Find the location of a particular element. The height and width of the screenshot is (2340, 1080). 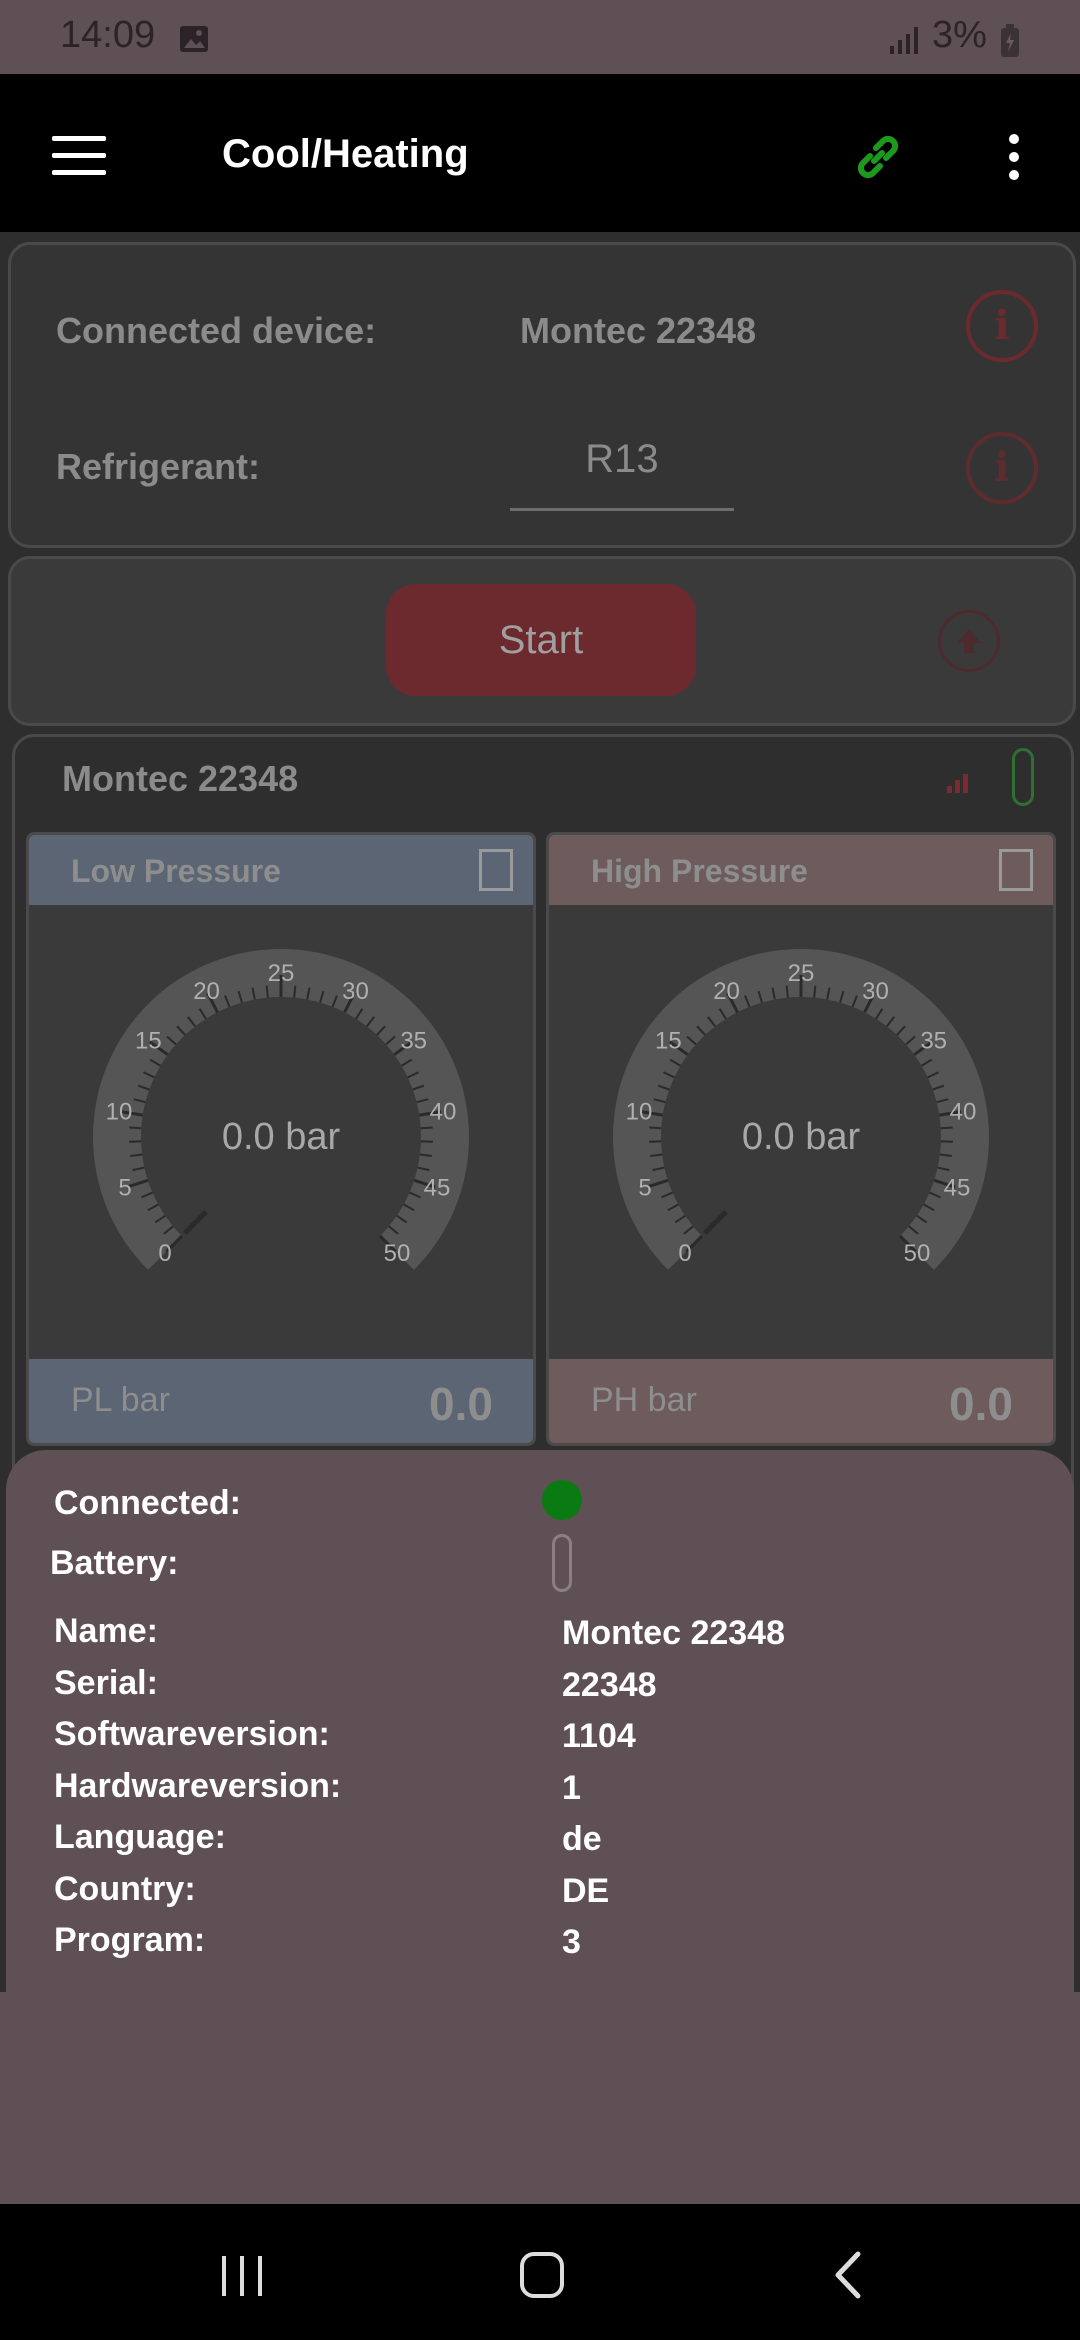

high-pressure-header: High Pressure is located at coordinates (801, 870).